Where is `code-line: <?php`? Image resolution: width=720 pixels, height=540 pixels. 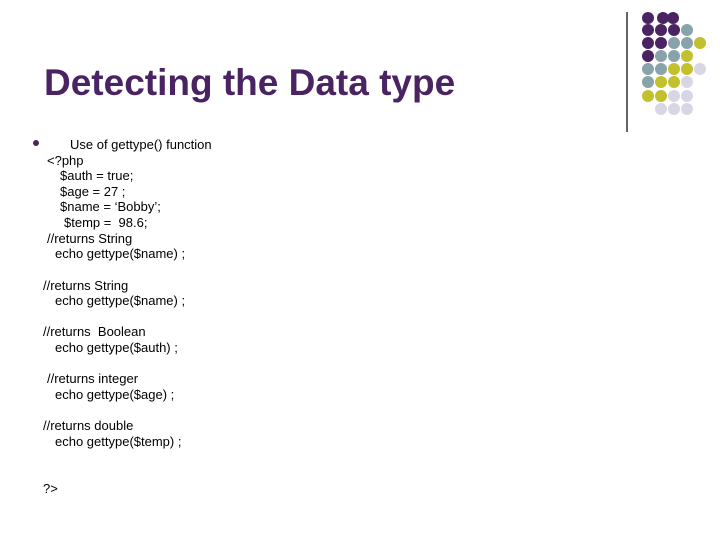
code-line: <?php is located at coordinates (65, 160).